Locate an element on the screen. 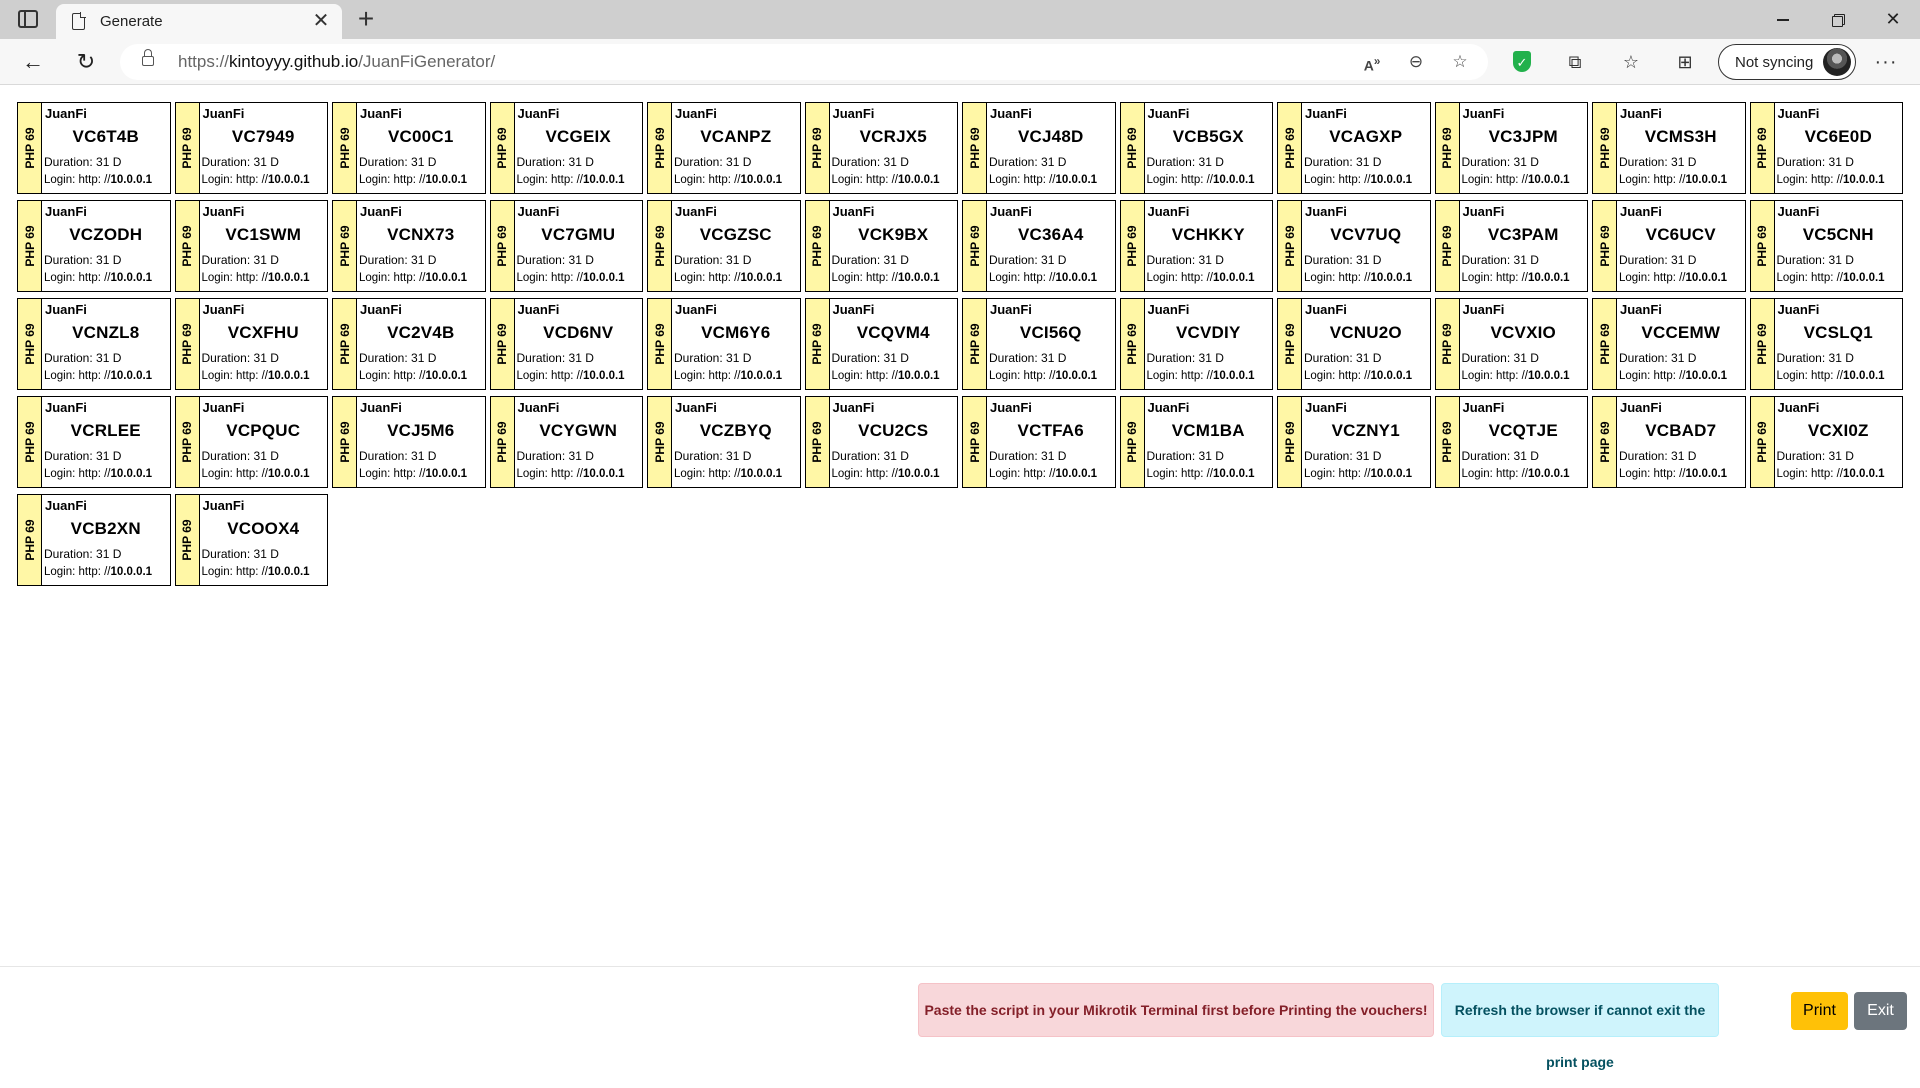 This screenshot has height=1088, width=1920. voucher-code: VCCEMW is located at coordinates (1681, 332).